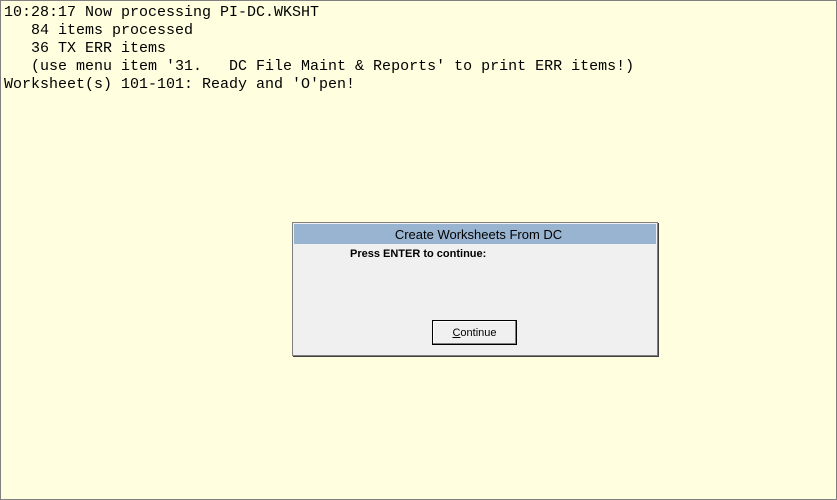 The width and height of the screenshot is (837, 500). I want to click on console-line: Worksheet(s) 101-101: Ready and 'O'pen!, so click(180, 84).